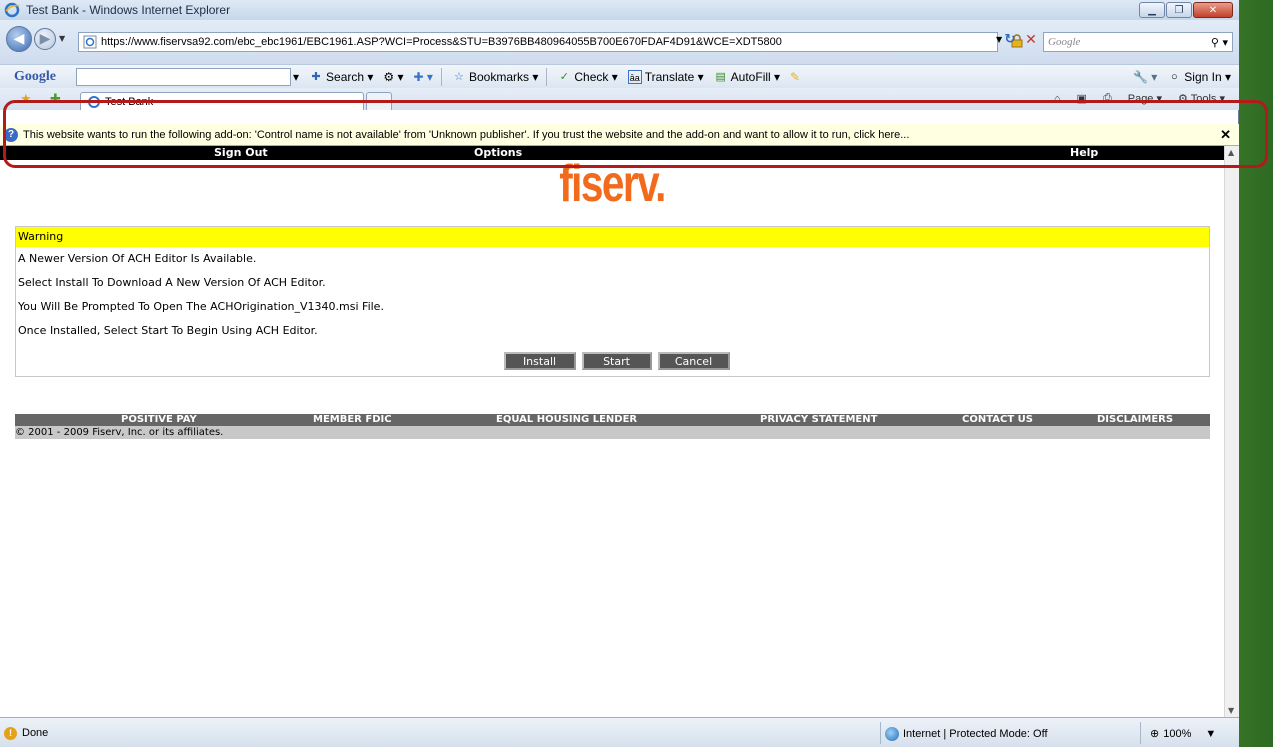  What do you see at coordinates (997, 420) in the screenshot?
I see `footer-link-contact: CONTACT US` at bounding box center [997, 420].